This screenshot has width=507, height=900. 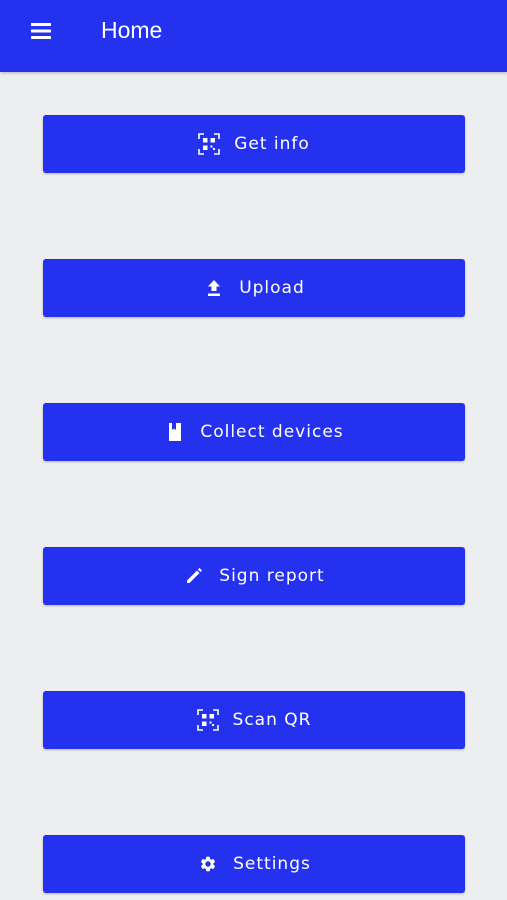 What do you see at coordinates (194, 576) in the screenshot?
I see `pencil-icon` at bounding box center [194, 576].